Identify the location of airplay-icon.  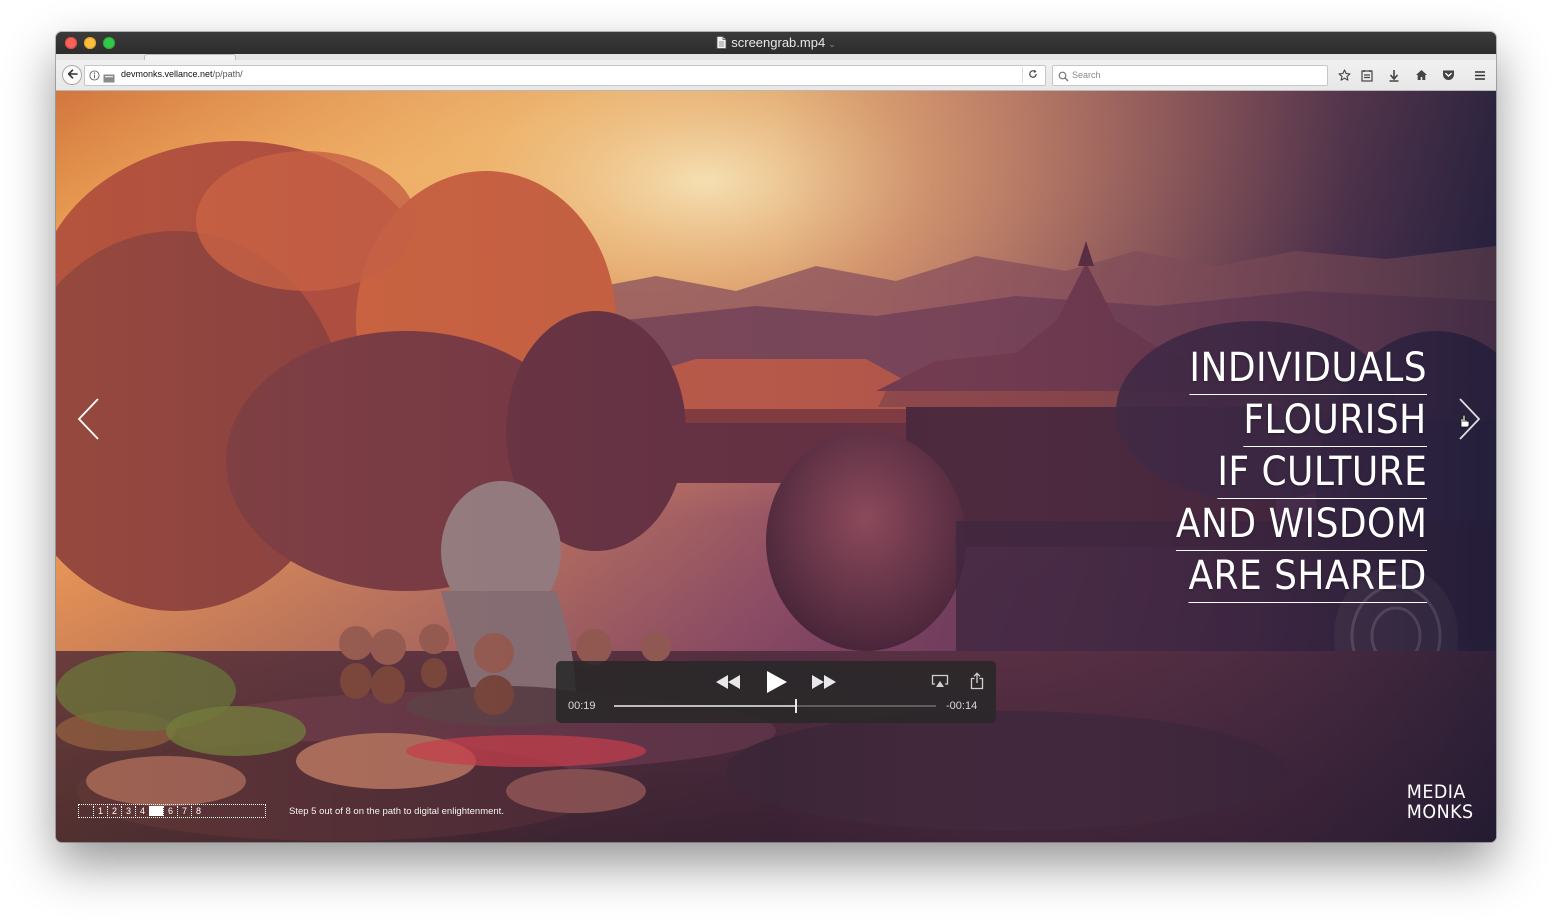
(940, 683).